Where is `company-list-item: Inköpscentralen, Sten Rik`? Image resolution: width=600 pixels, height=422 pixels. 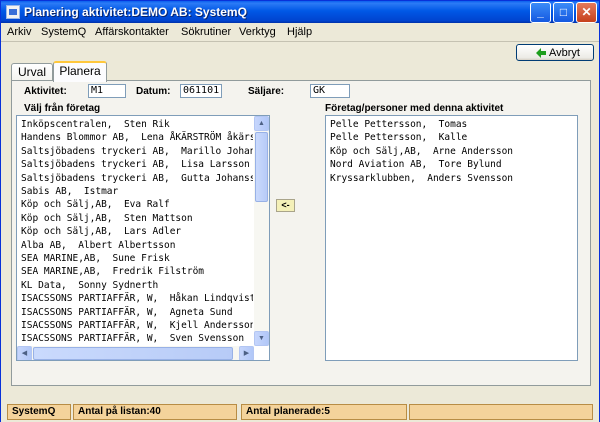
company-list-item: Inköpscentralen, Sten Rik is located at coordinates (137, 124).